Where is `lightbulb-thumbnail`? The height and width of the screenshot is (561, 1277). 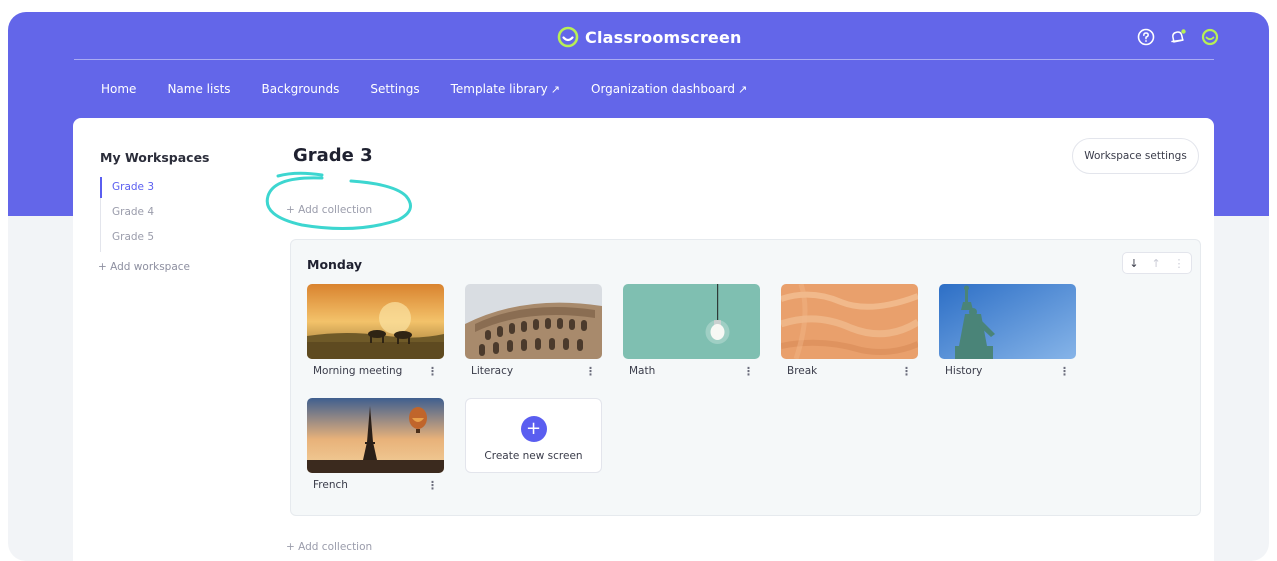 lightbulb-thumbnail is located at coordinates (691, 321).